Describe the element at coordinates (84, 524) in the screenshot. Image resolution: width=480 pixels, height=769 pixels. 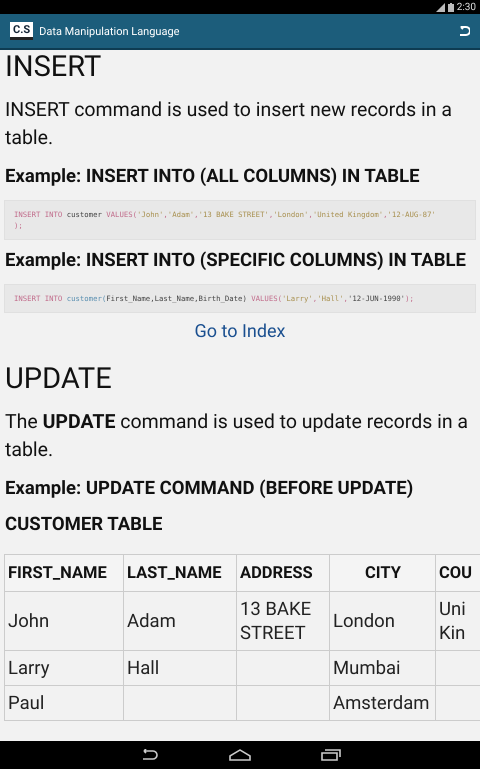
I see `example-heading: CUSTOMER TABLE` at that location.